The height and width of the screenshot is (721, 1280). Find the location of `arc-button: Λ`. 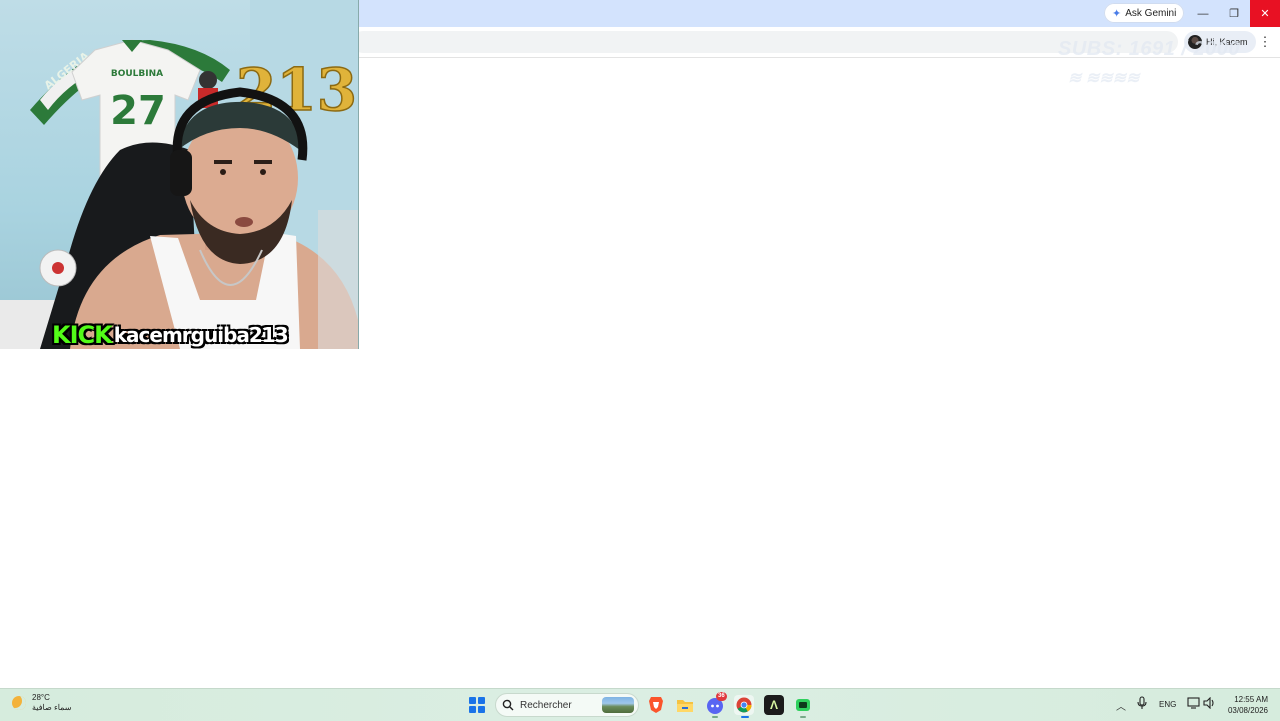

arc-button: Λ is located at coordinates (774, 705).